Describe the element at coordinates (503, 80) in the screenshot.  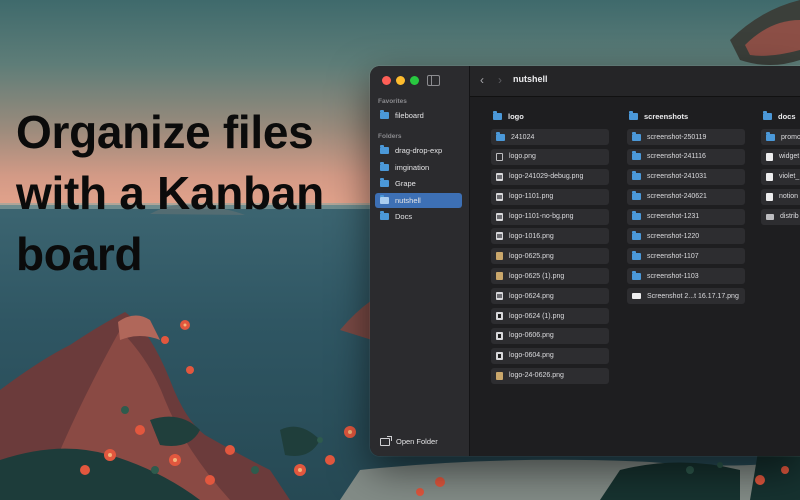
I see `chevron-right-icon: ›` at that location.